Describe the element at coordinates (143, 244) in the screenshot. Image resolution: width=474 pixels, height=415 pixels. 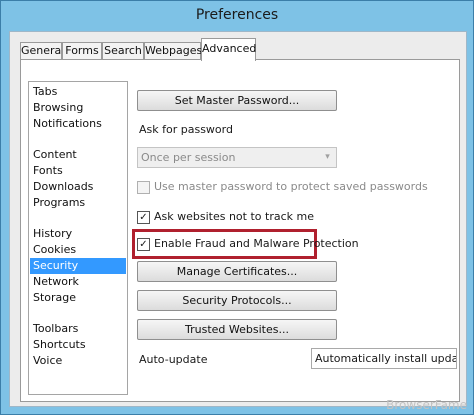
I see `fraud-protection-checkbox: ✓` at that location.